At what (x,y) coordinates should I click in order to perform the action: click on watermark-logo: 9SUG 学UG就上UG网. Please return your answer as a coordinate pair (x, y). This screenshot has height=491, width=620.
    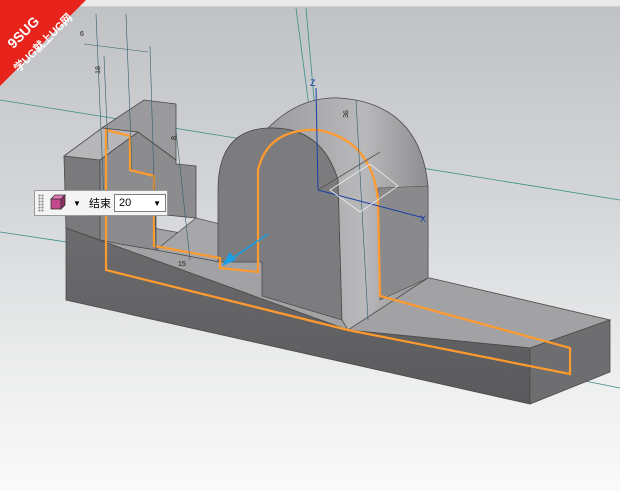
    Looking at the image, I should click on (43, 43).